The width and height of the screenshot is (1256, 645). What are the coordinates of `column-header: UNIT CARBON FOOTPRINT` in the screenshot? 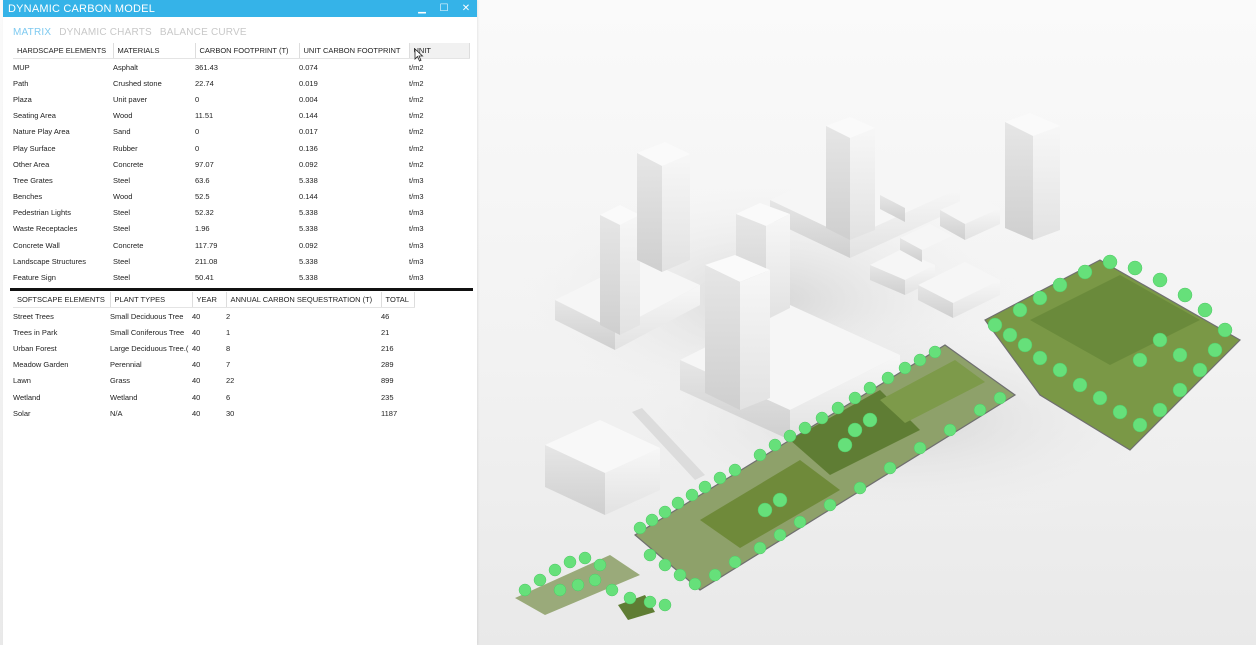 It's located at (354, 51).